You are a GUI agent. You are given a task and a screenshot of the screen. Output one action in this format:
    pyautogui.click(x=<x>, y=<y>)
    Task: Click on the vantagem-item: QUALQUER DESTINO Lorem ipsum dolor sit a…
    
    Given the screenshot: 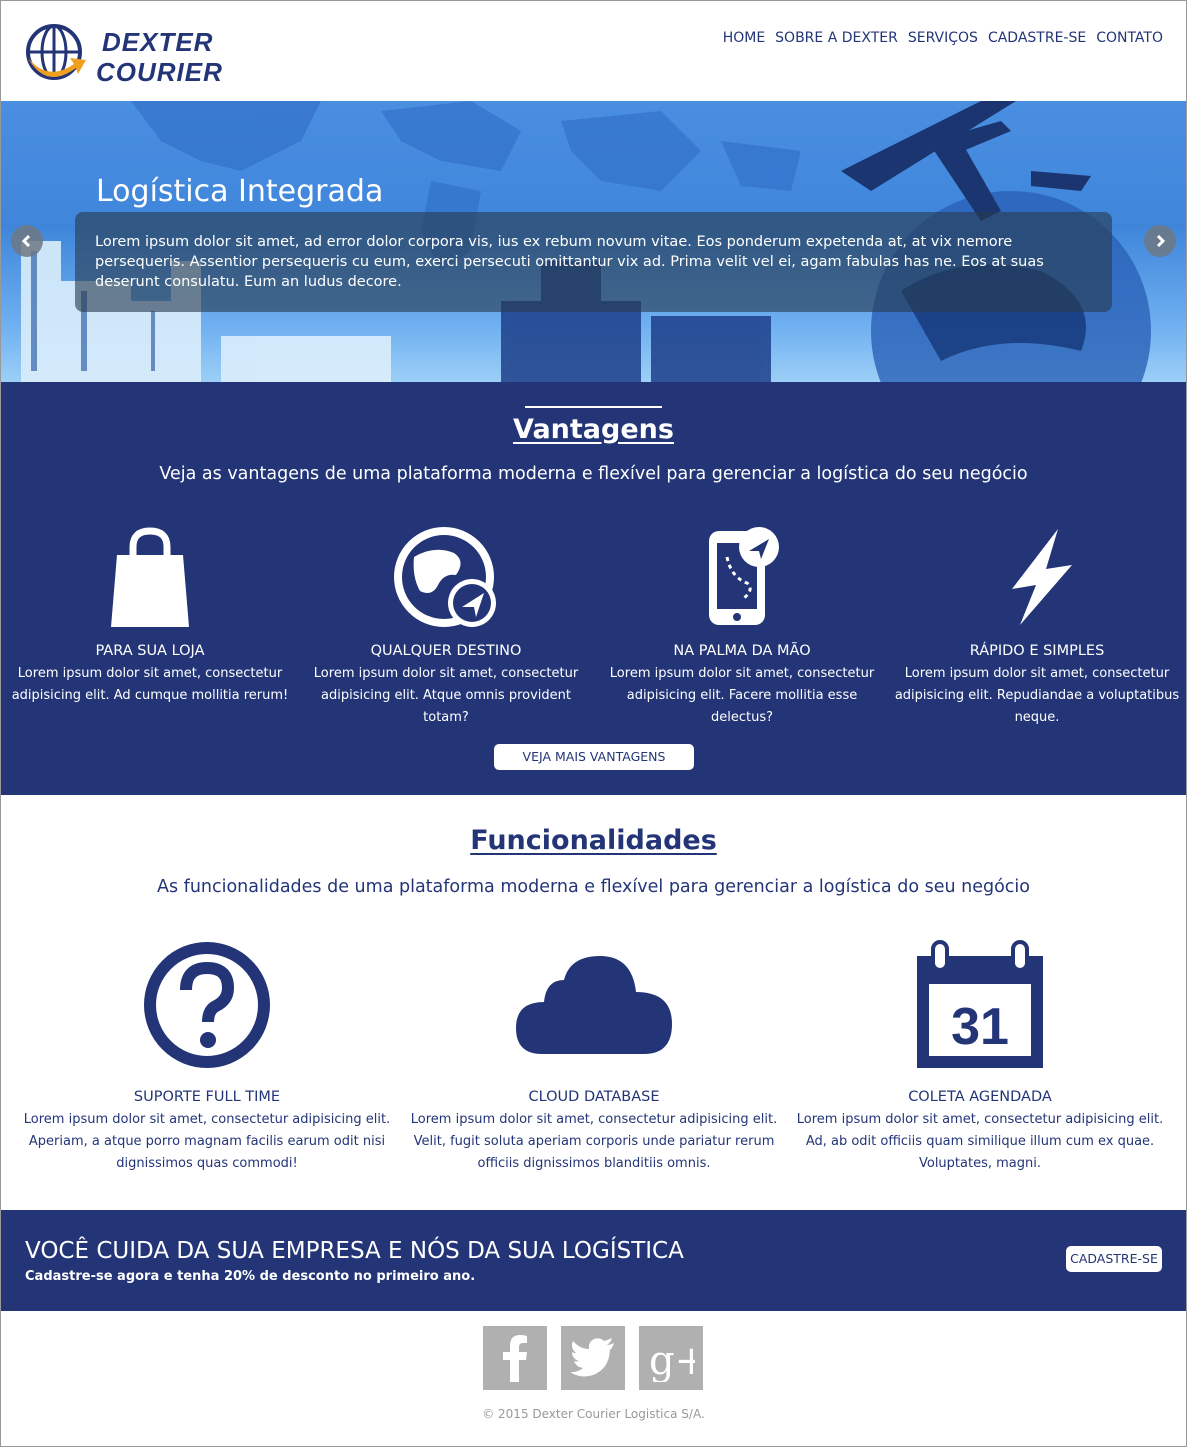 What is the action you would take?
    pyautogui.click(x=446, y=628)
    